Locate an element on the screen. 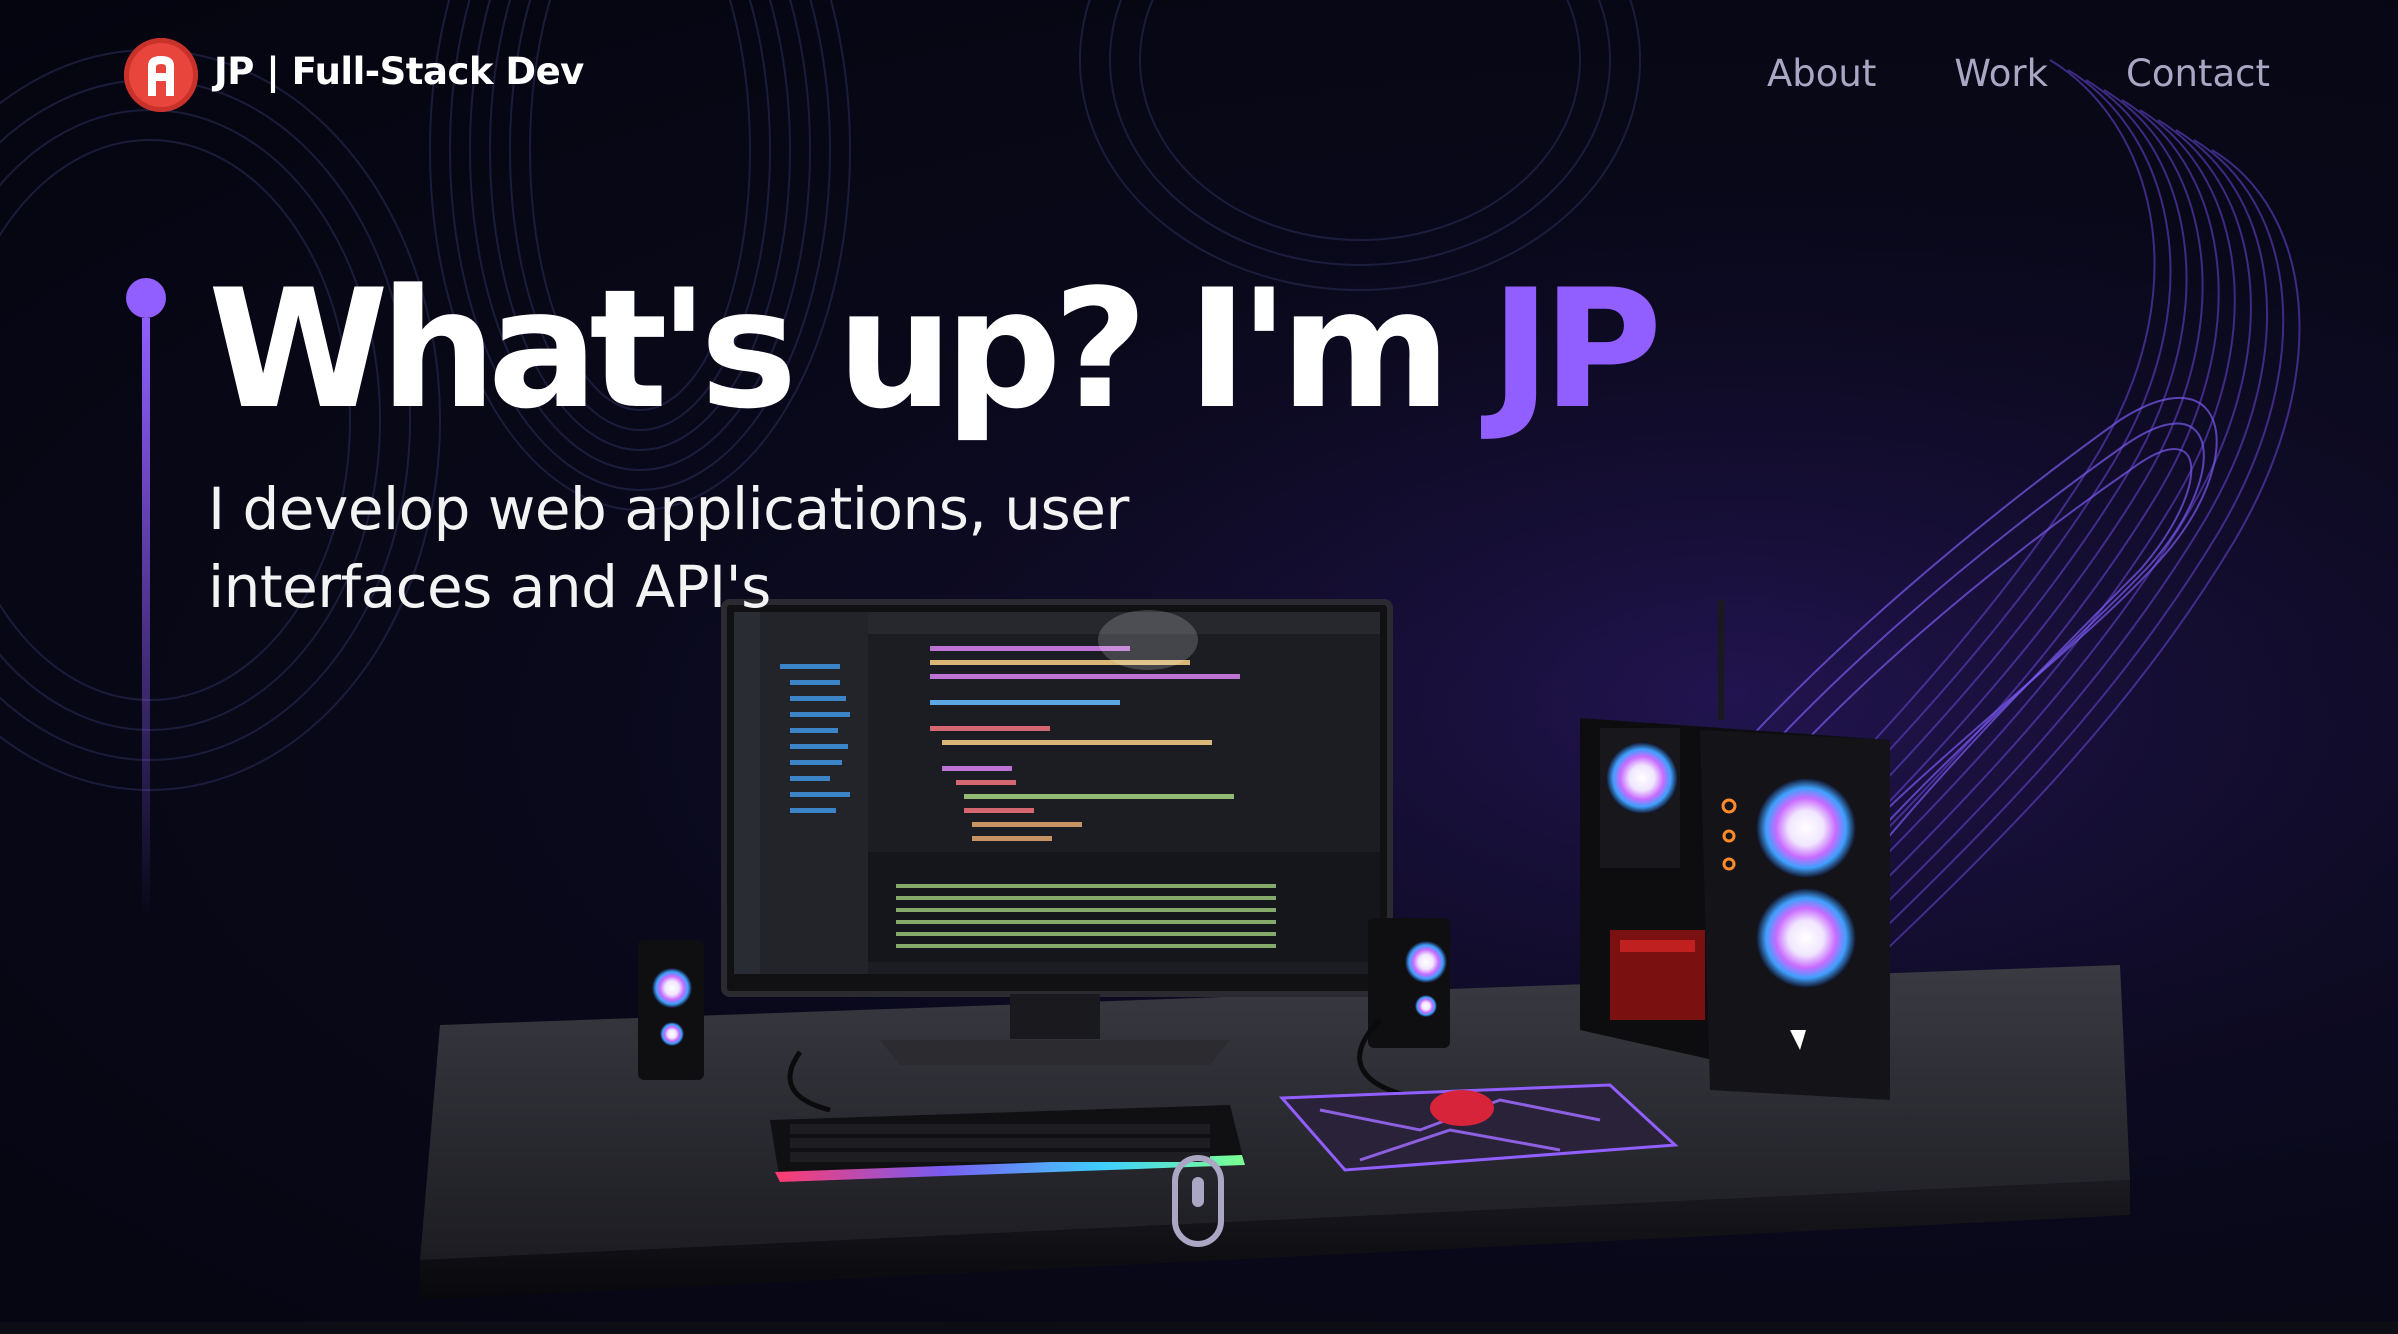 This screenshot has height=1334, width=2398. hero-title: What's up? I'm JP is located at coordinates (935, 350).